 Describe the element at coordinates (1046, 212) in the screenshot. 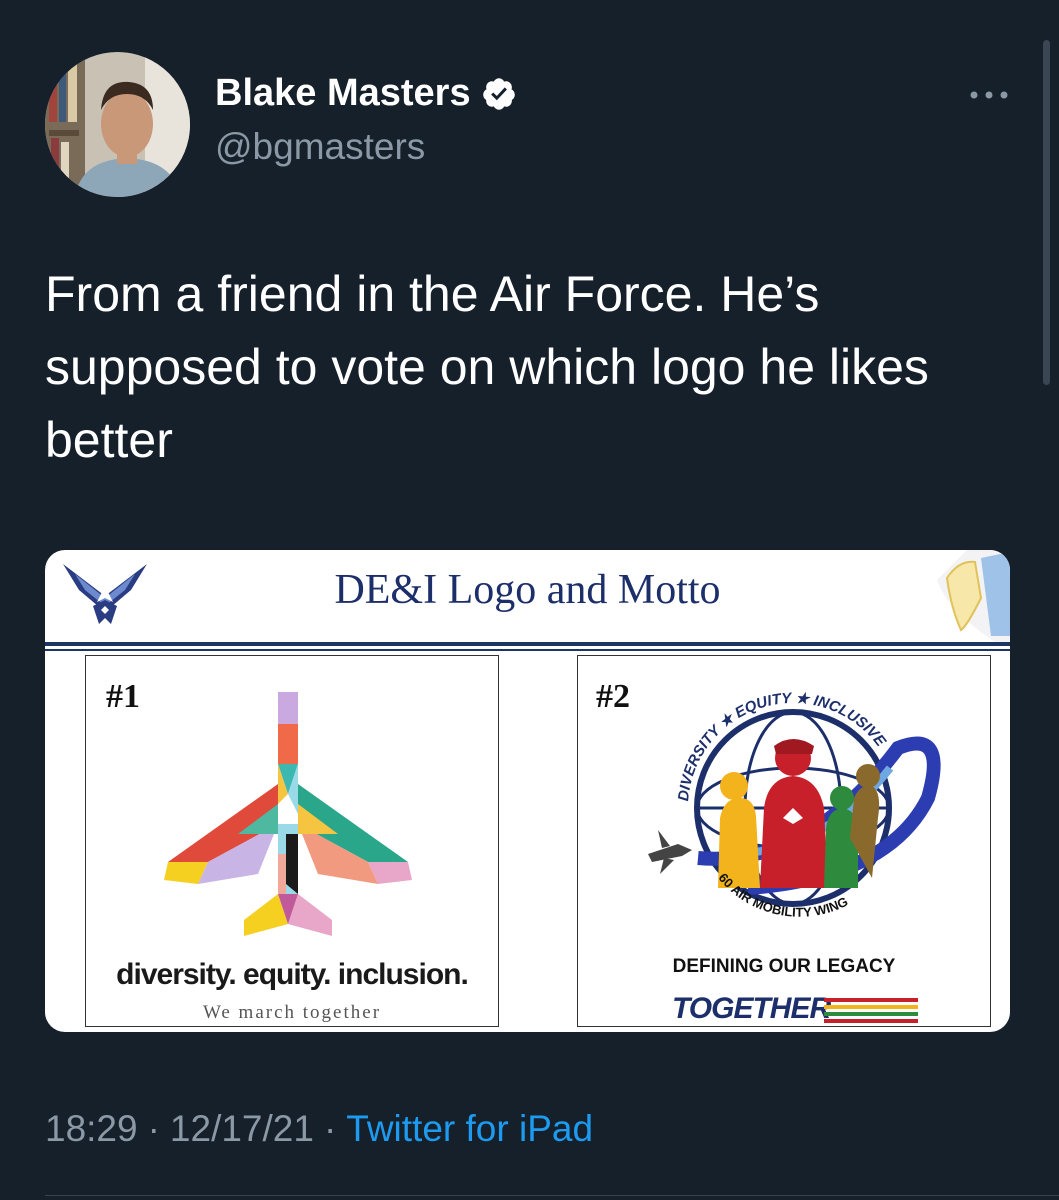

I see `scrollbar` at that location.